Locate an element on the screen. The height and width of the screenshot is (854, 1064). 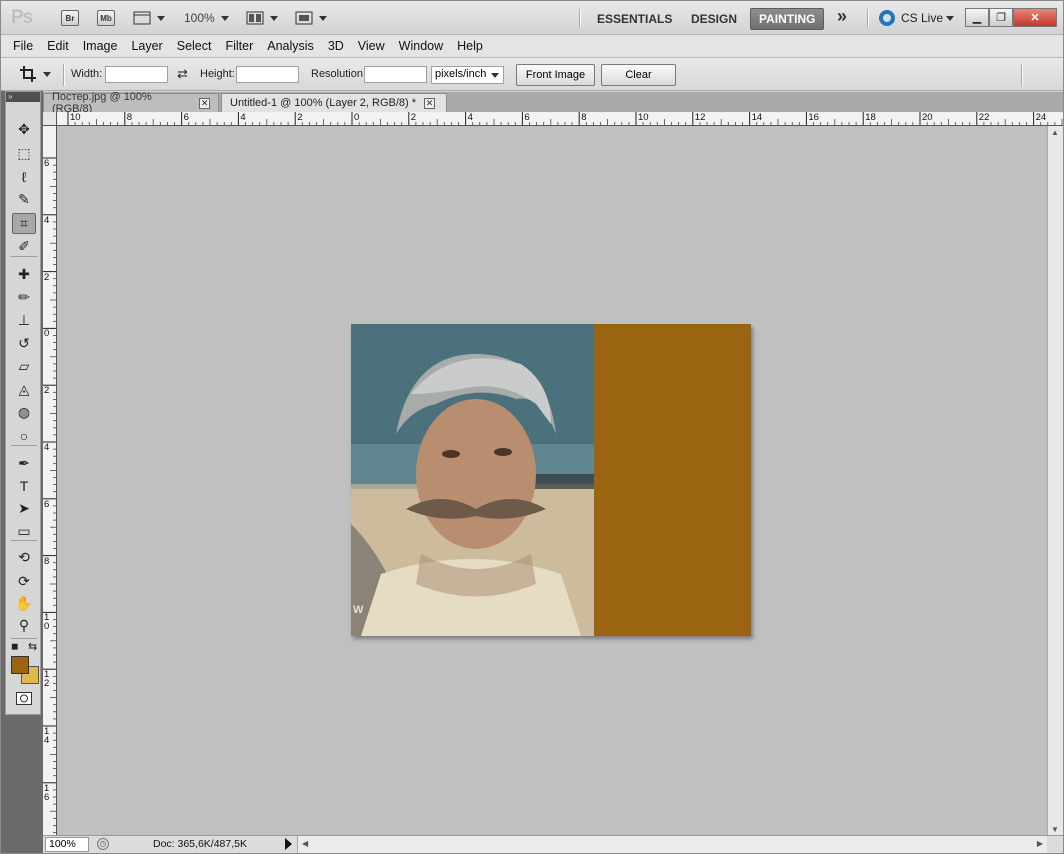
restore-icon: ❐ is located at coordinates (1001, 18).